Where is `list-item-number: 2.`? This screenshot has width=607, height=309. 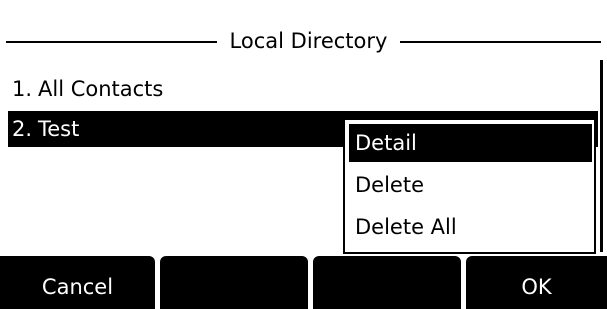
list-item-number: 2. is located at coordinates (22, 129).